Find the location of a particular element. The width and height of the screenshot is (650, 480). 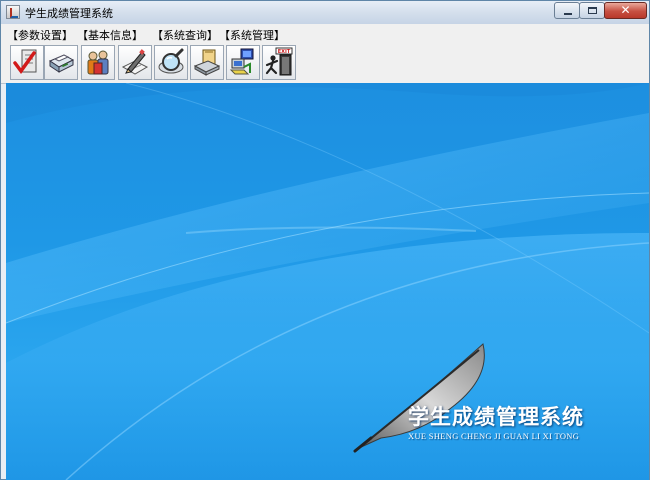

toolbar-button-network is located at coordinates (243, 62).